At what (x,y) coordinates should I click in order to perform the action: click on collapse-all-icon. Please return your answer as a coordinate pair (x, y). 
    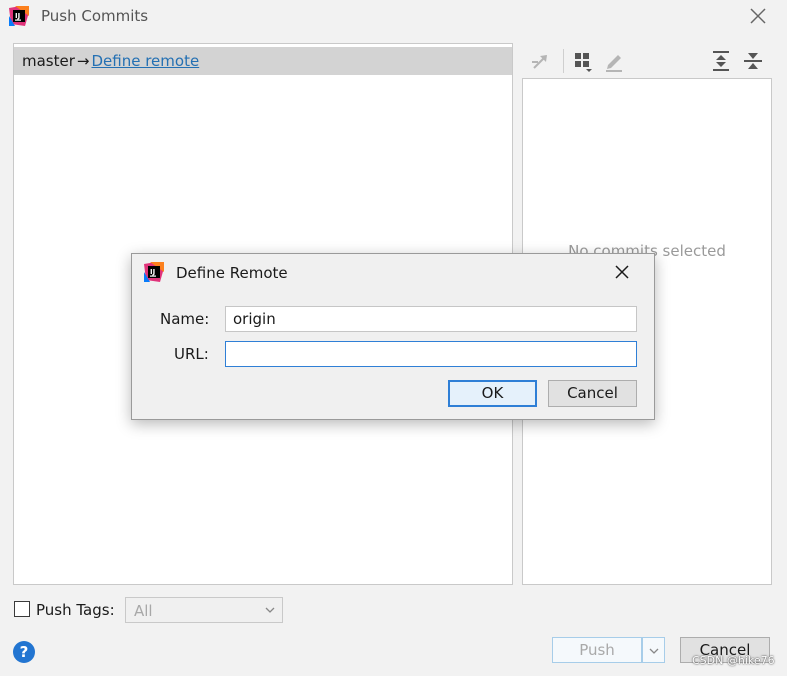
    Looking at the image, I should click on (753, 61).